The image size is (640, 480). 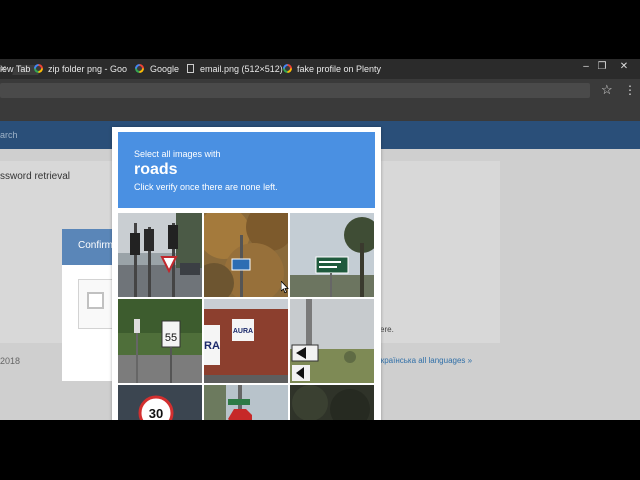 What do you see at coordinates (332, 341) in the screenshot?
I see `captcha-tile-arrow-sign` at bounding box center [332, 341].